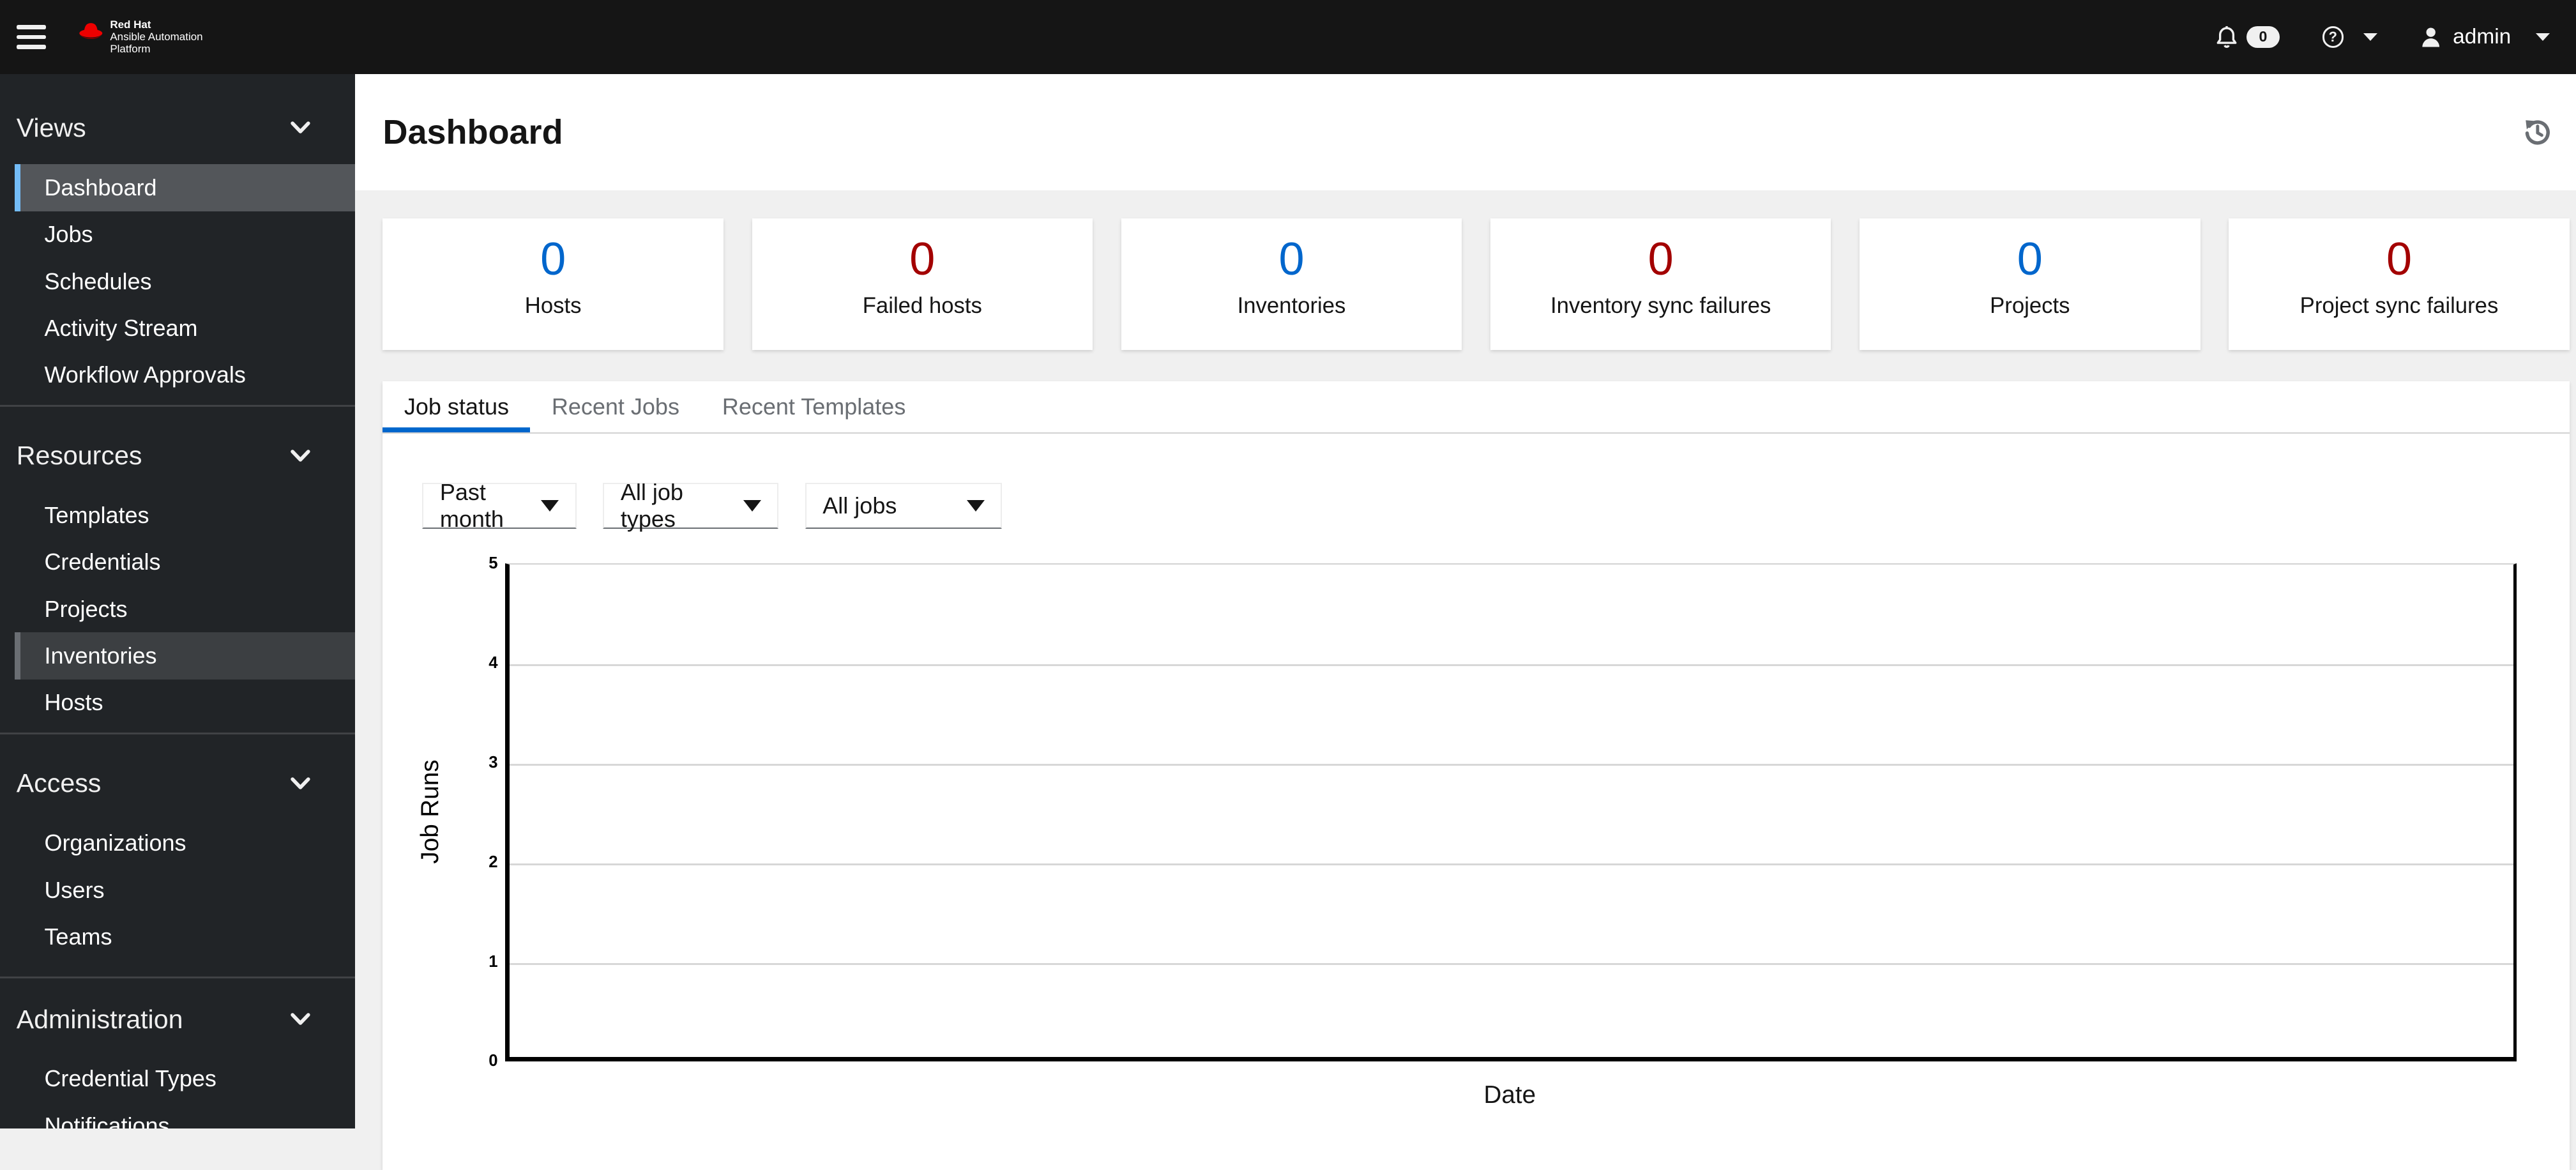 The width and height of the screenshot is (2576, 1170). Describe the element at coordinates (1660, 306) in the screenshot. I see `card-label: Inventory sync failures` at that location.